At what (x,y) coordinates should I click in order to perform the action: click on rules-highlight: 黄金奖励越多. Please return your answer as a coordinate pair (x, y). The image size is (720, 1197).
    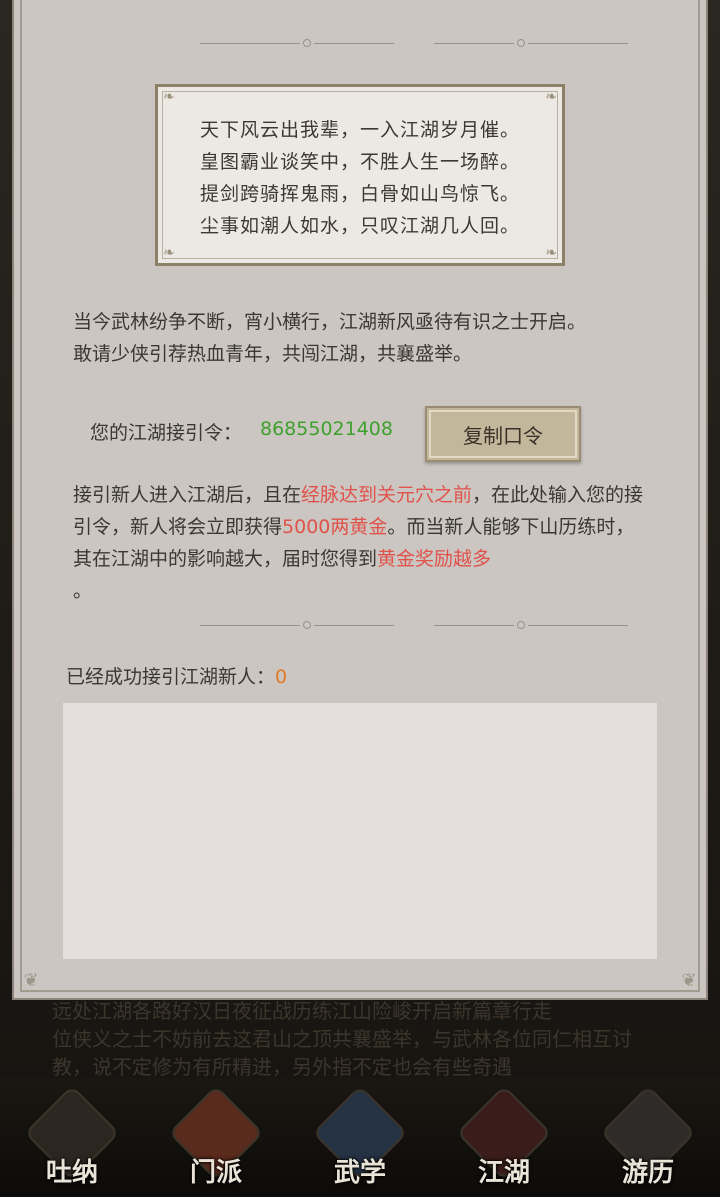
    Looking at the image, I should click on (434, 559).